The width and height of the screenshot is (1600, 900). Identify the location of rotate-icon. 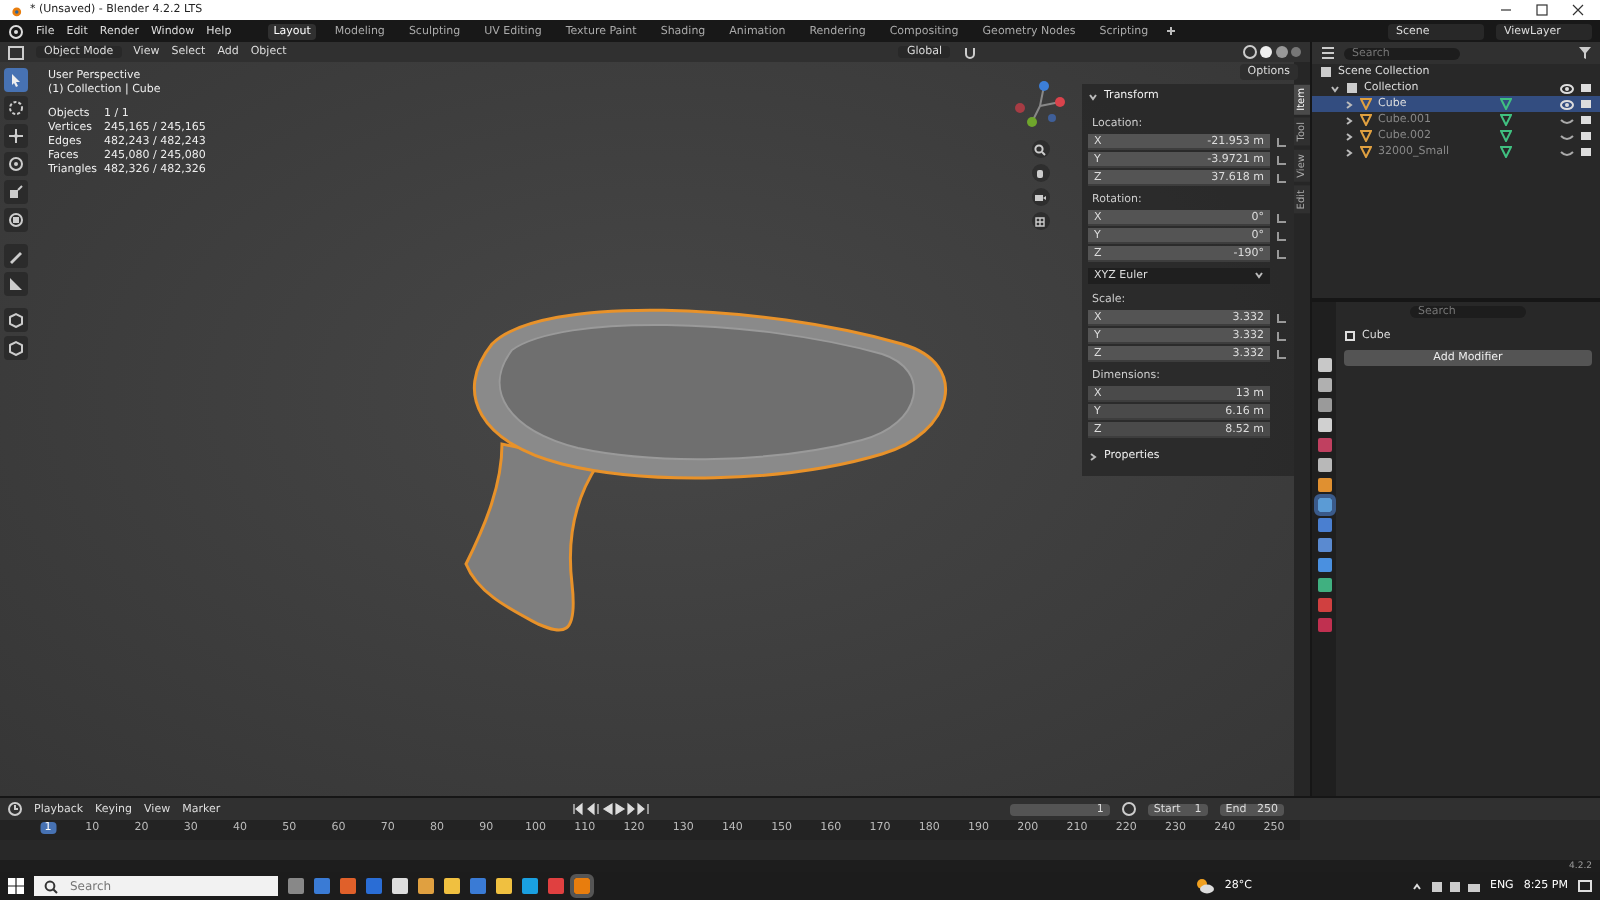
(16, 164).